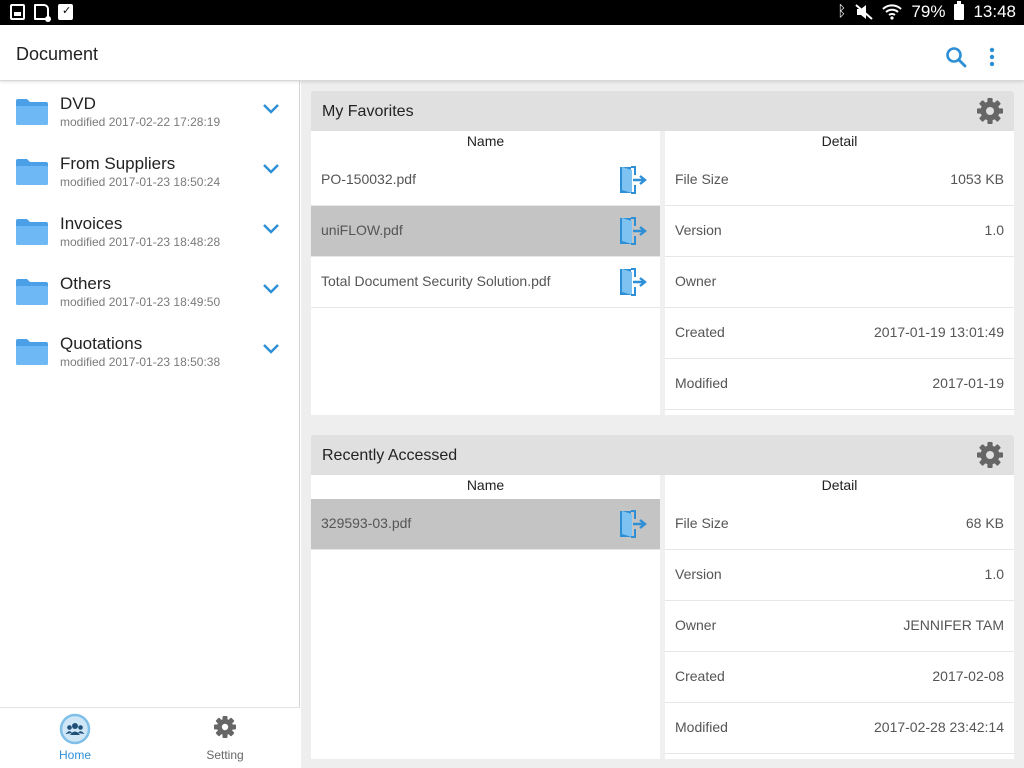 The image size is (1024, 768). I want to click on detail-label: File Size, so click(702, 179).